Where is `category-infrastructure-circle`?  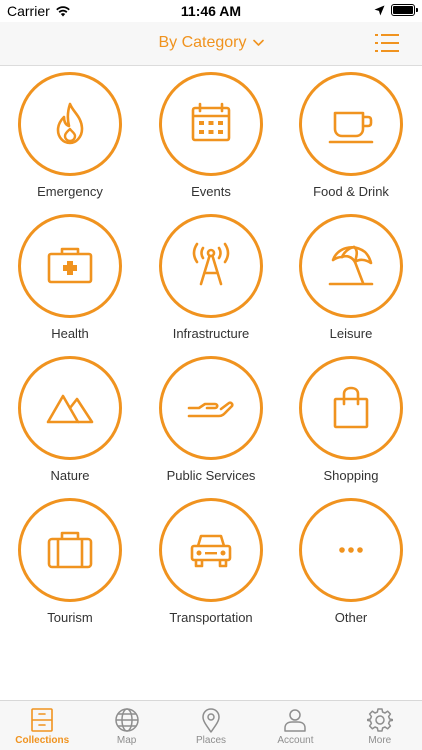 category-infrastructure-circle is located at coordinates (211, 266).